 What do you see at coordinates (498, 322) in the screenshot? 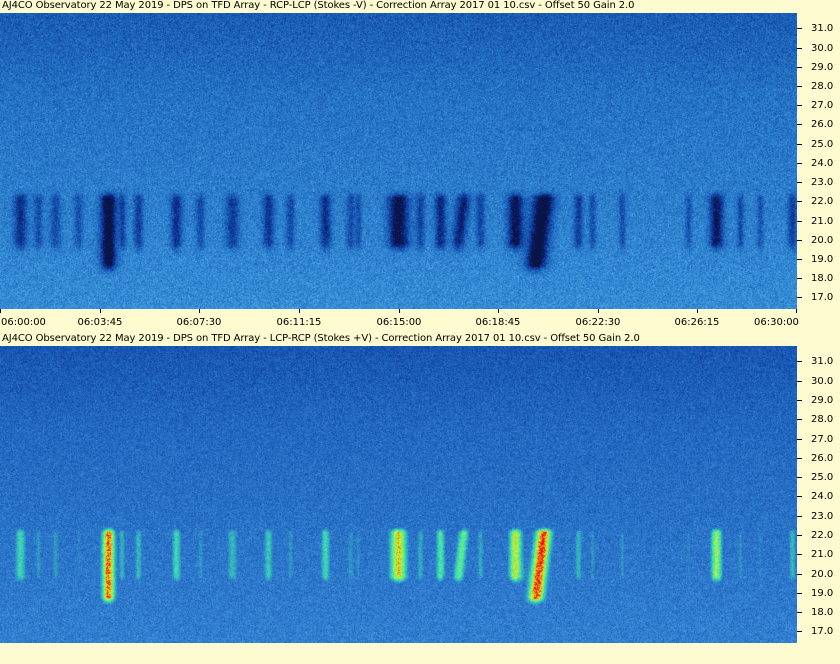
I see `time-label: 06:18:45` at bounding box center [498, 322].